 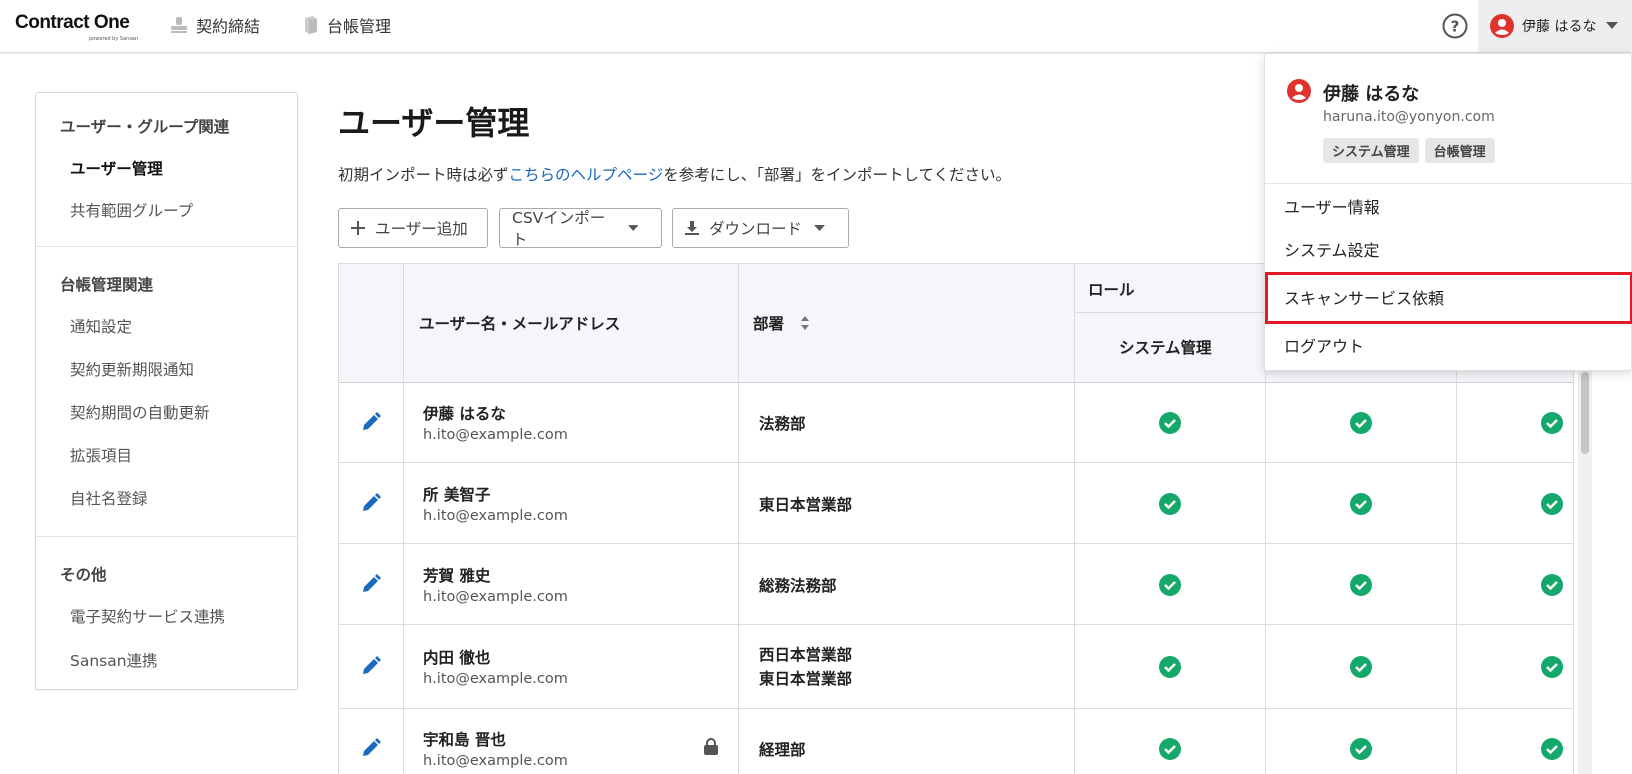 I want to click on help-icon: ?, so click(x=1455, y=28).